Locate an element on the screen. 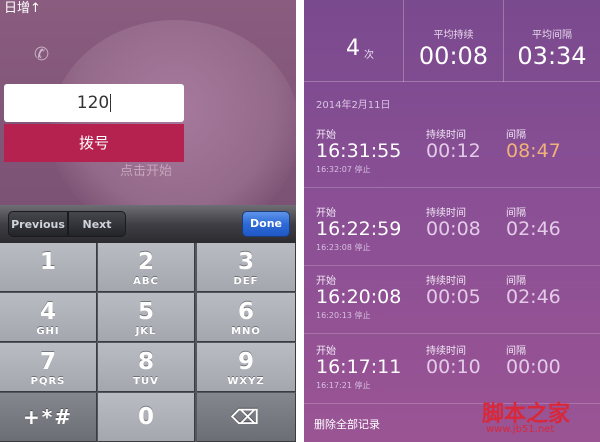 The height and width of the screenshot is (442, 600). key-5: 5 JKL is located at coordinates (146, 317).